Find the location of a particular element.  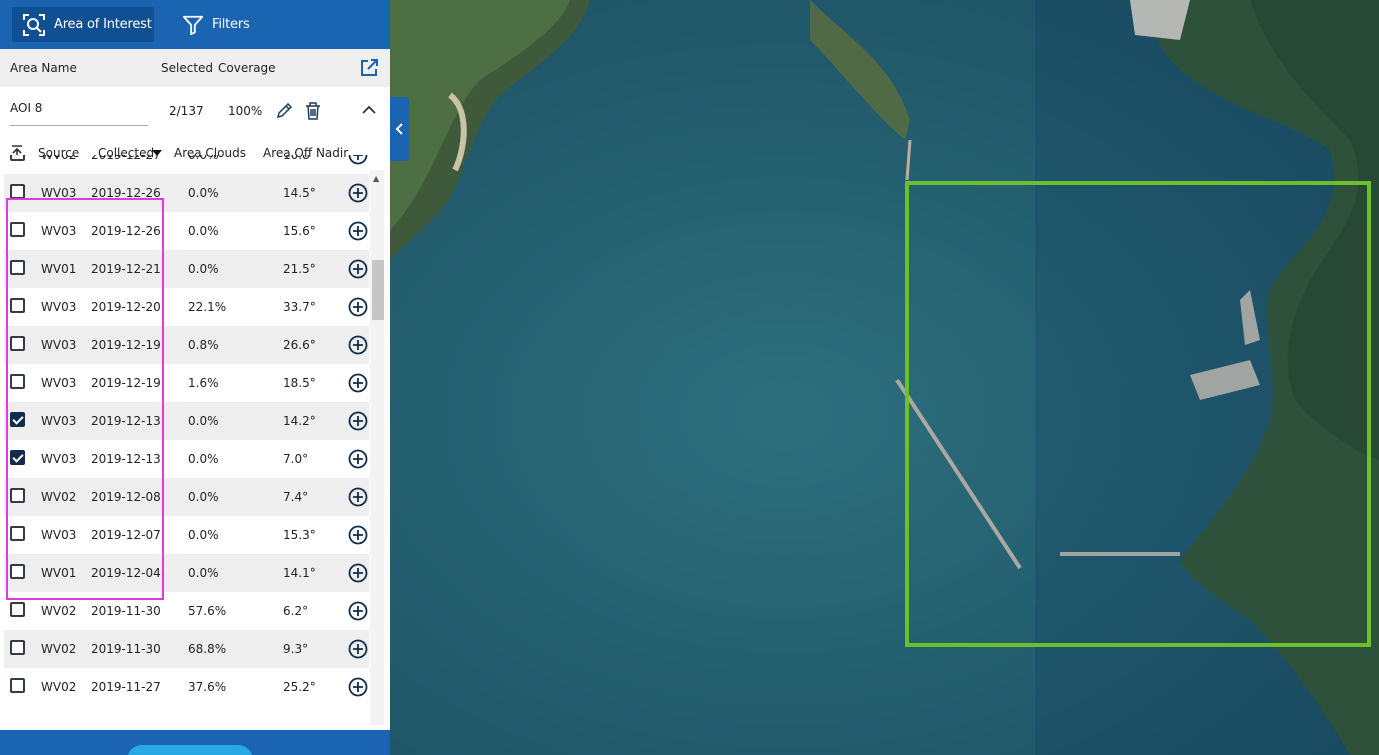

tab-filters: Filters is located at coordinates (227, 24).